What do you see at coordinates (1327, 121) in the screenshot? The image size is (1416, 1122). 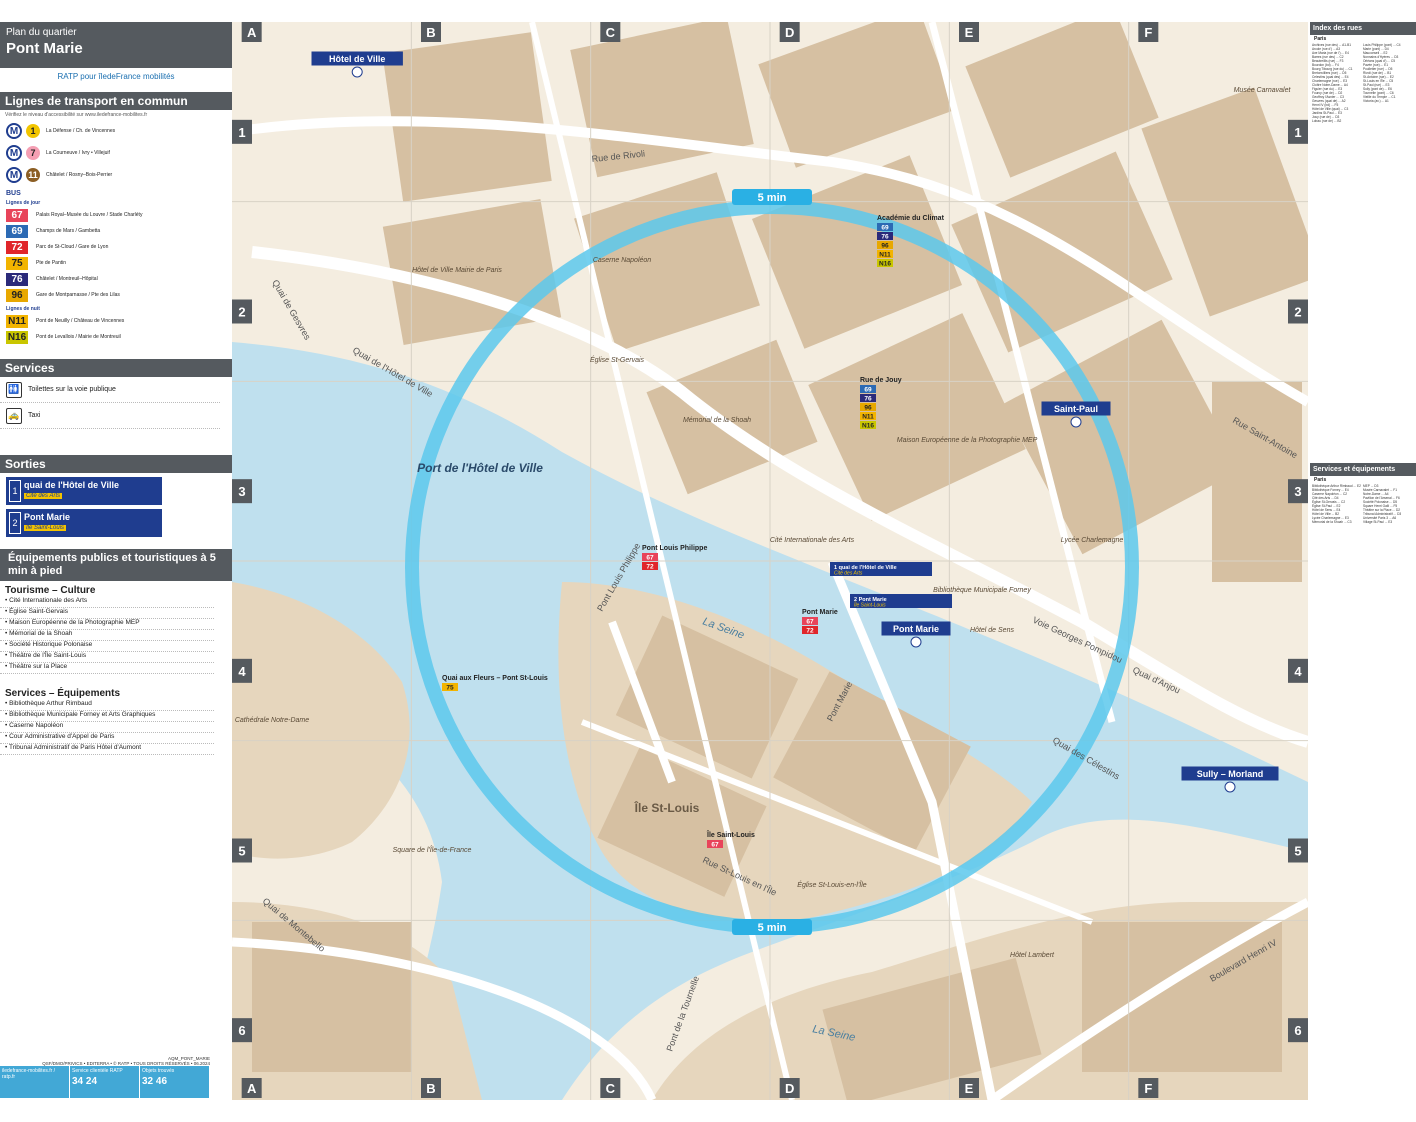 I see `index-entry: Lobau (rue de) ... B2` at bounding box center [1327, 121].